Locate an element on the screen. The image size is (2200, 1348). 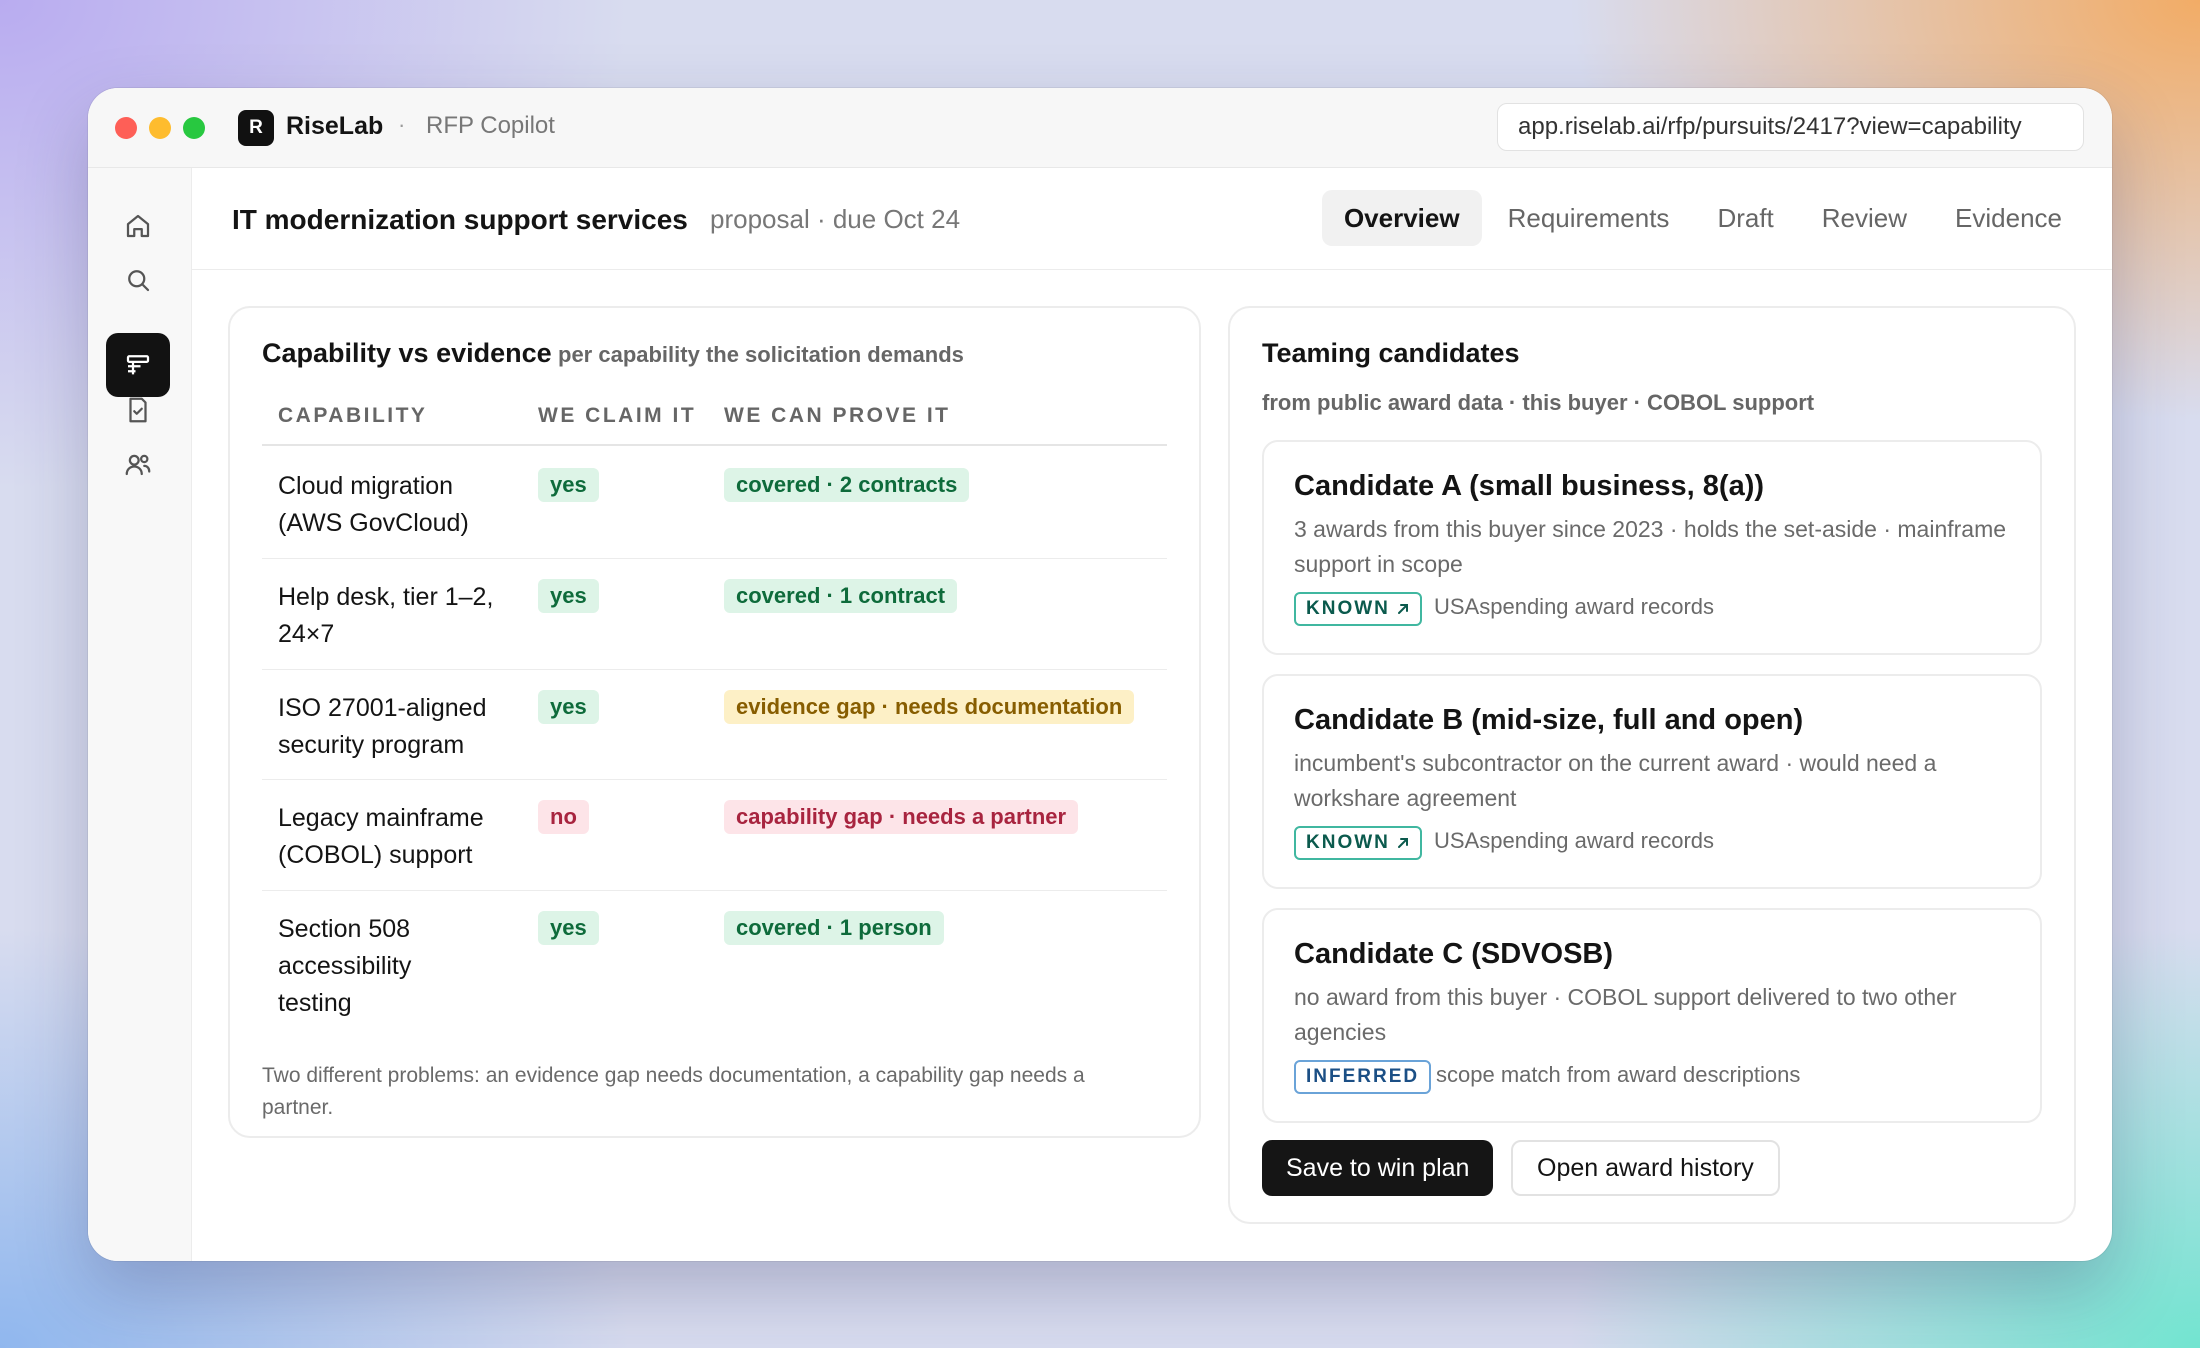
users-icon is located at coordinates (138, 465).